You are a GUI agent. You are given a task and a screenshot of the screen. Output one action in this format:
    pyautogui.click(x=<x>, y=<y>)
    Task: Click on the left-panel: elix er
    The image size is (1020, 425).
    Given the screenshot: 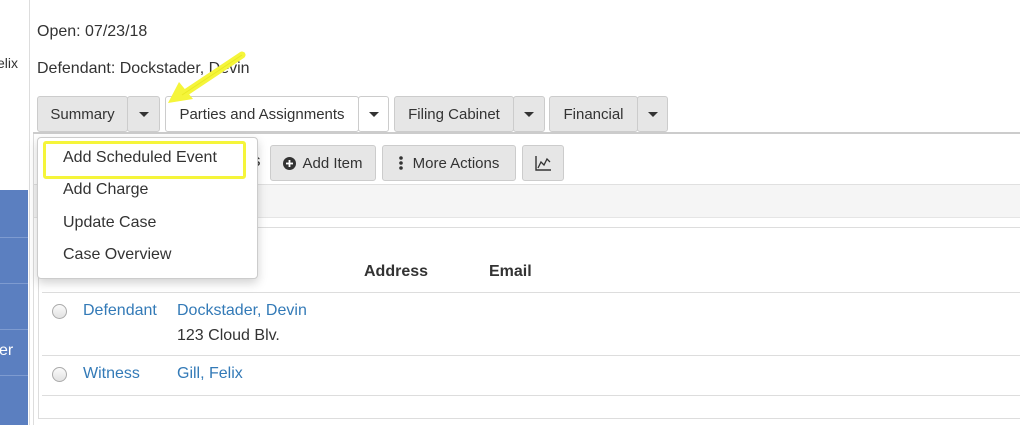 What is the action you would take?
    pyautogui.click(x=15, y=212)
    